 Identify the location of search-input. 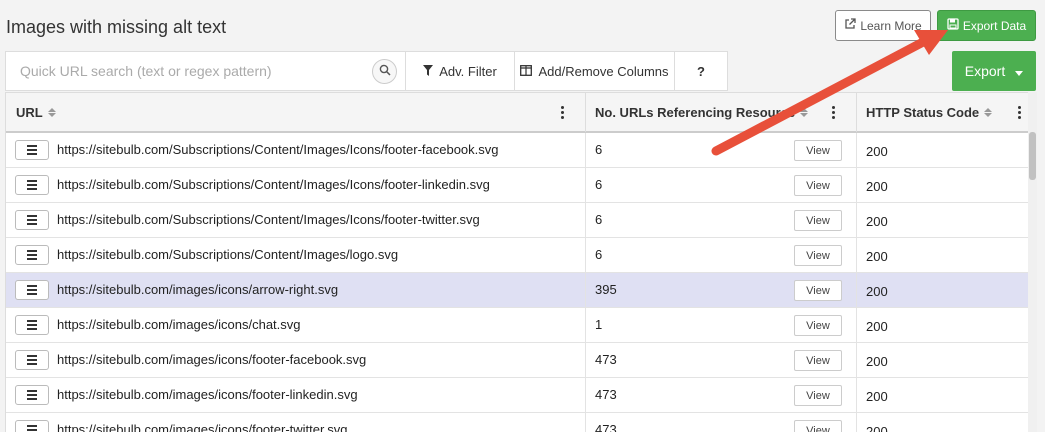
(206, 71).